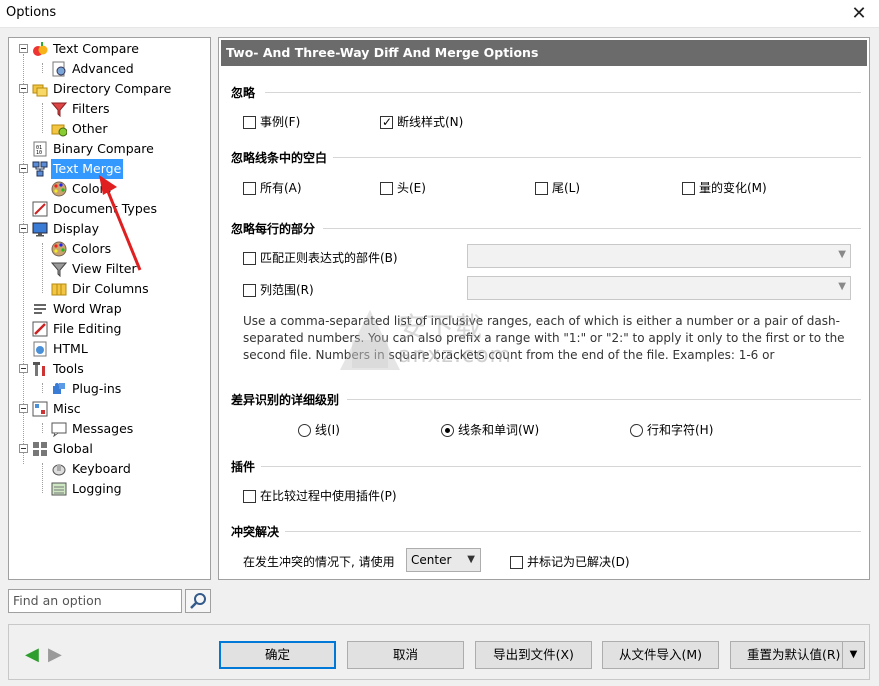 Image resolution: width=879 pixels, height=686 pixels. Describe the element at coordinates (103, 68) in the screenshot. I see `tree-item-label: Advanced` at that location.